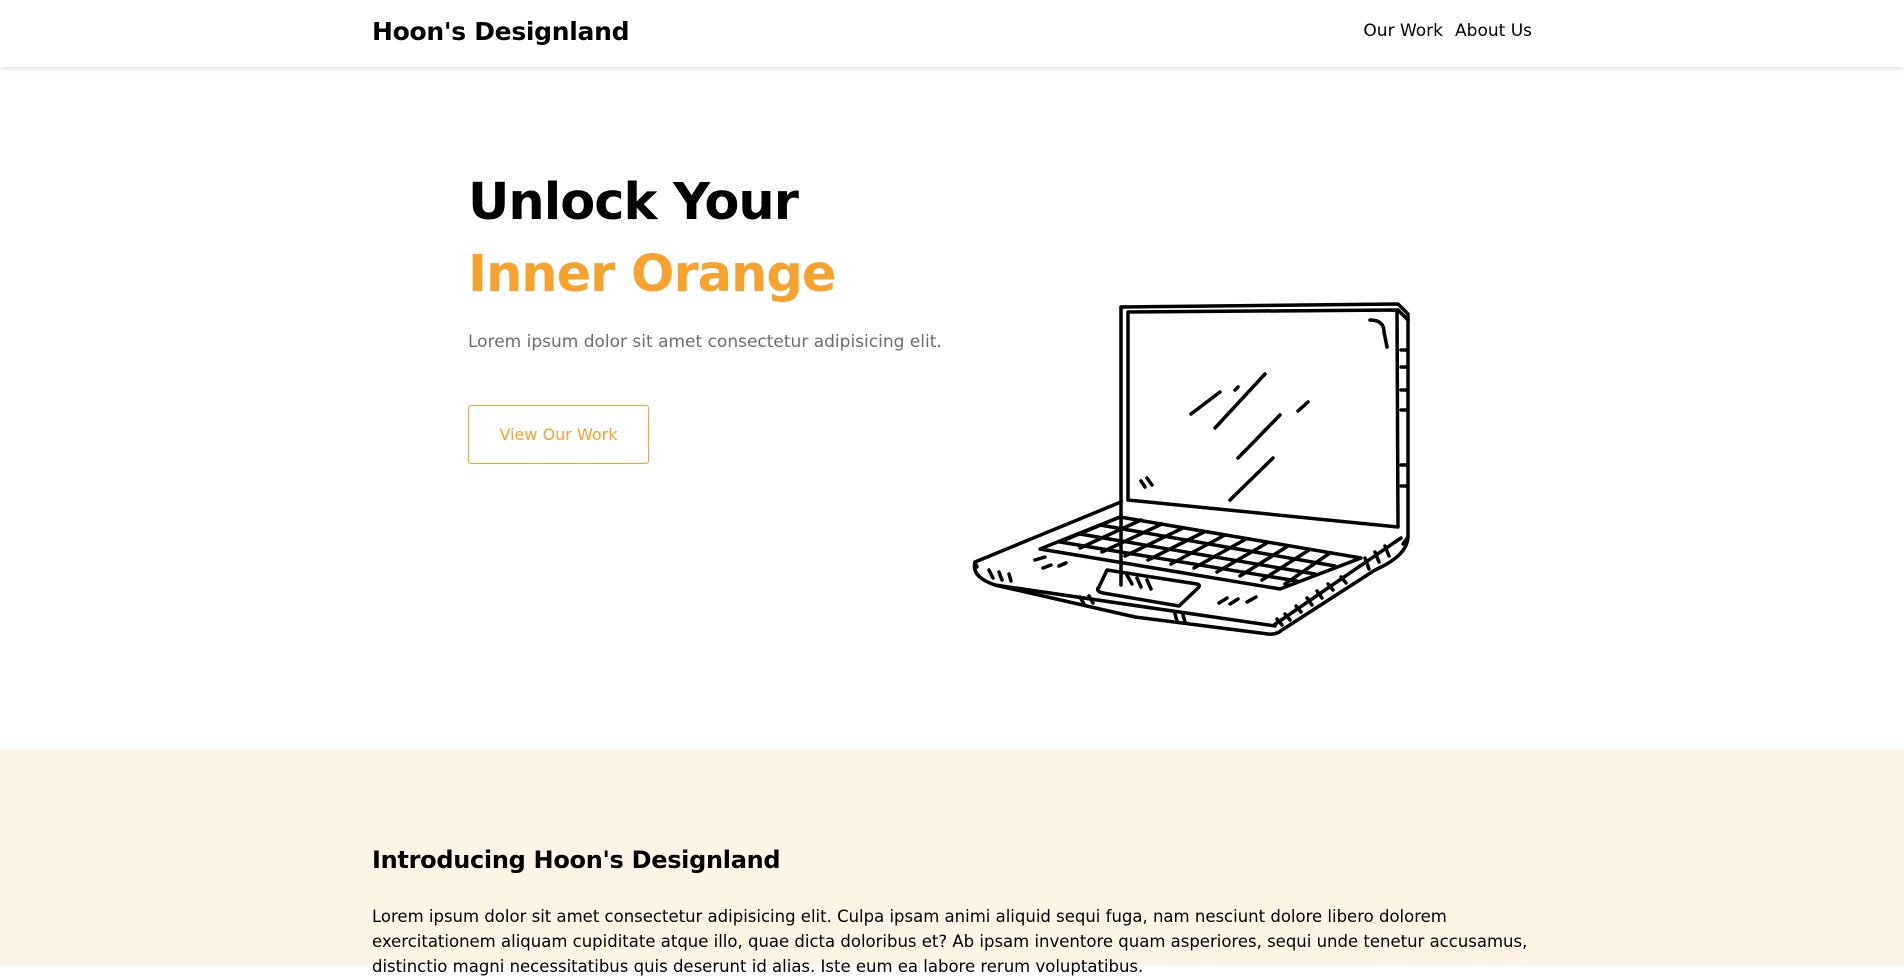 The height and width of the screenshot is (979, 1904). I want to click on intro-title: Introducing Hoon's Designland, so click(576, 860).